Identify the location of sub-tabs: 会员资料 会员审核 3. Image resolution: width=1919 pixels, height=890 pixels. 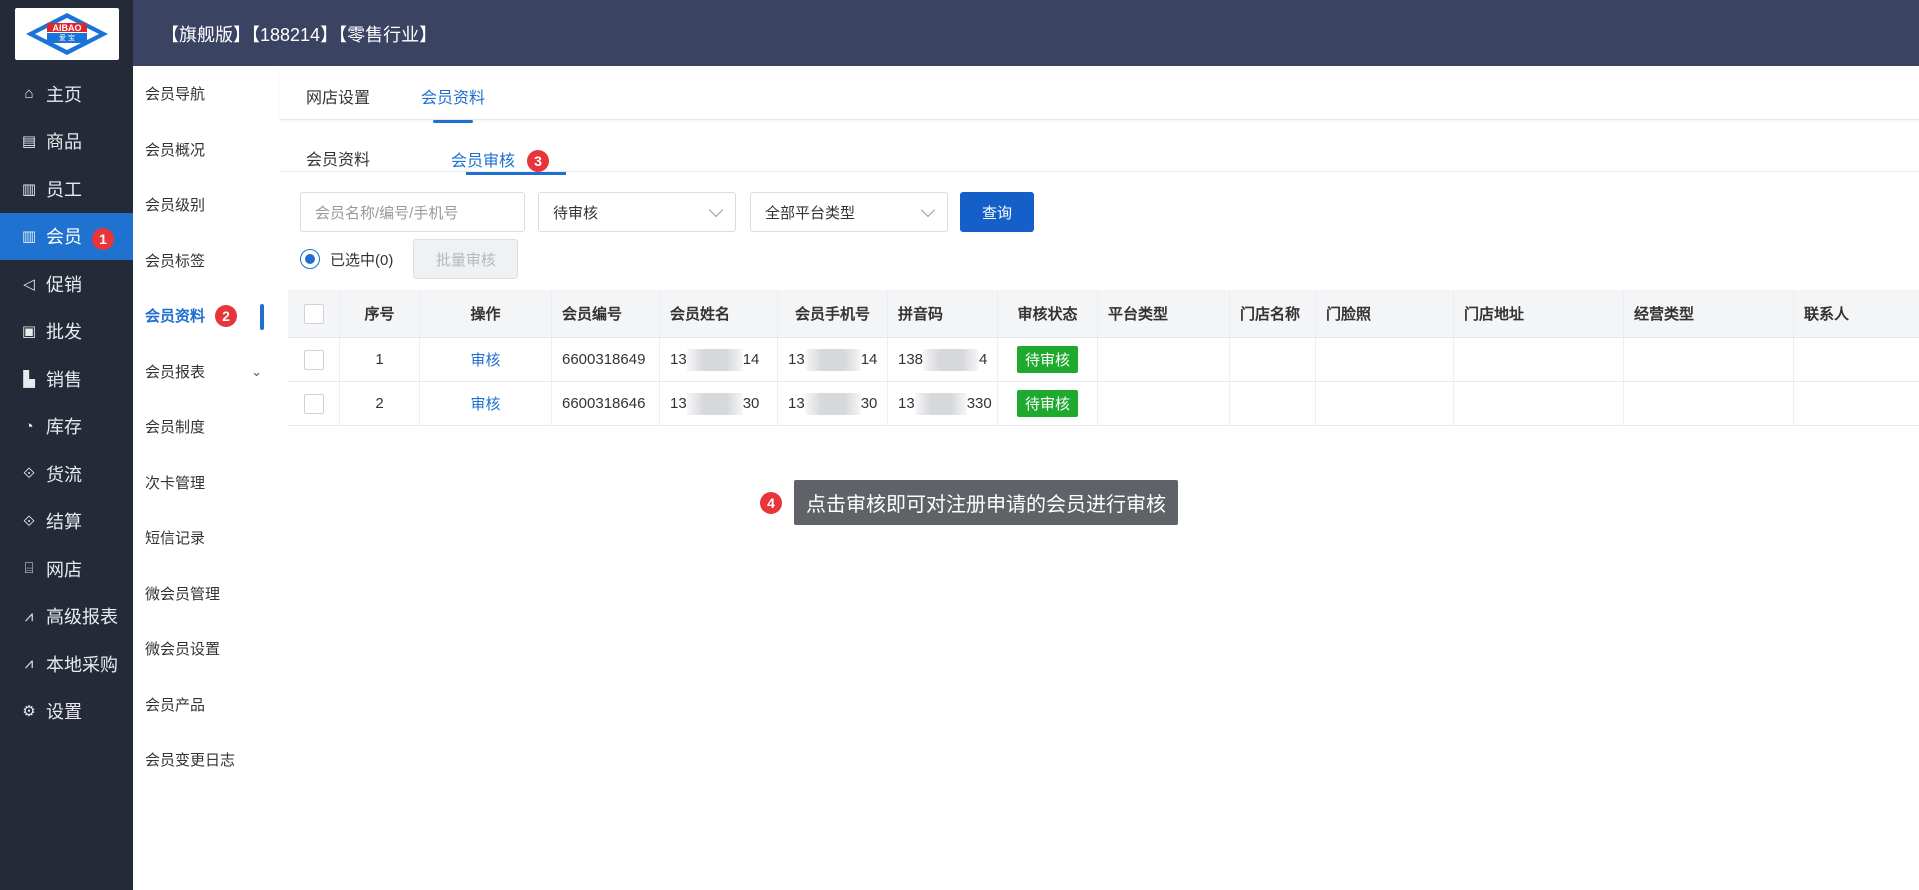
(1099, 156).